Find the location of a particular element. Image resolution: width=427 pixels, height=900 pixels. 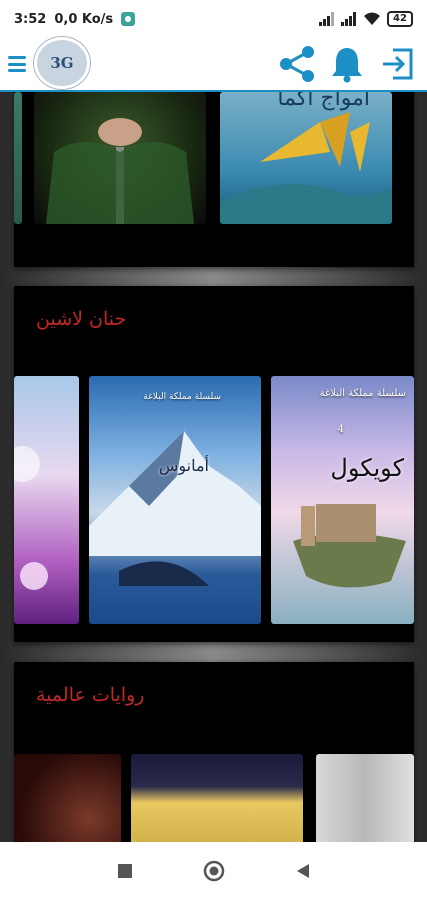

status-time: 3:52 is located at coordinates (30, 19).